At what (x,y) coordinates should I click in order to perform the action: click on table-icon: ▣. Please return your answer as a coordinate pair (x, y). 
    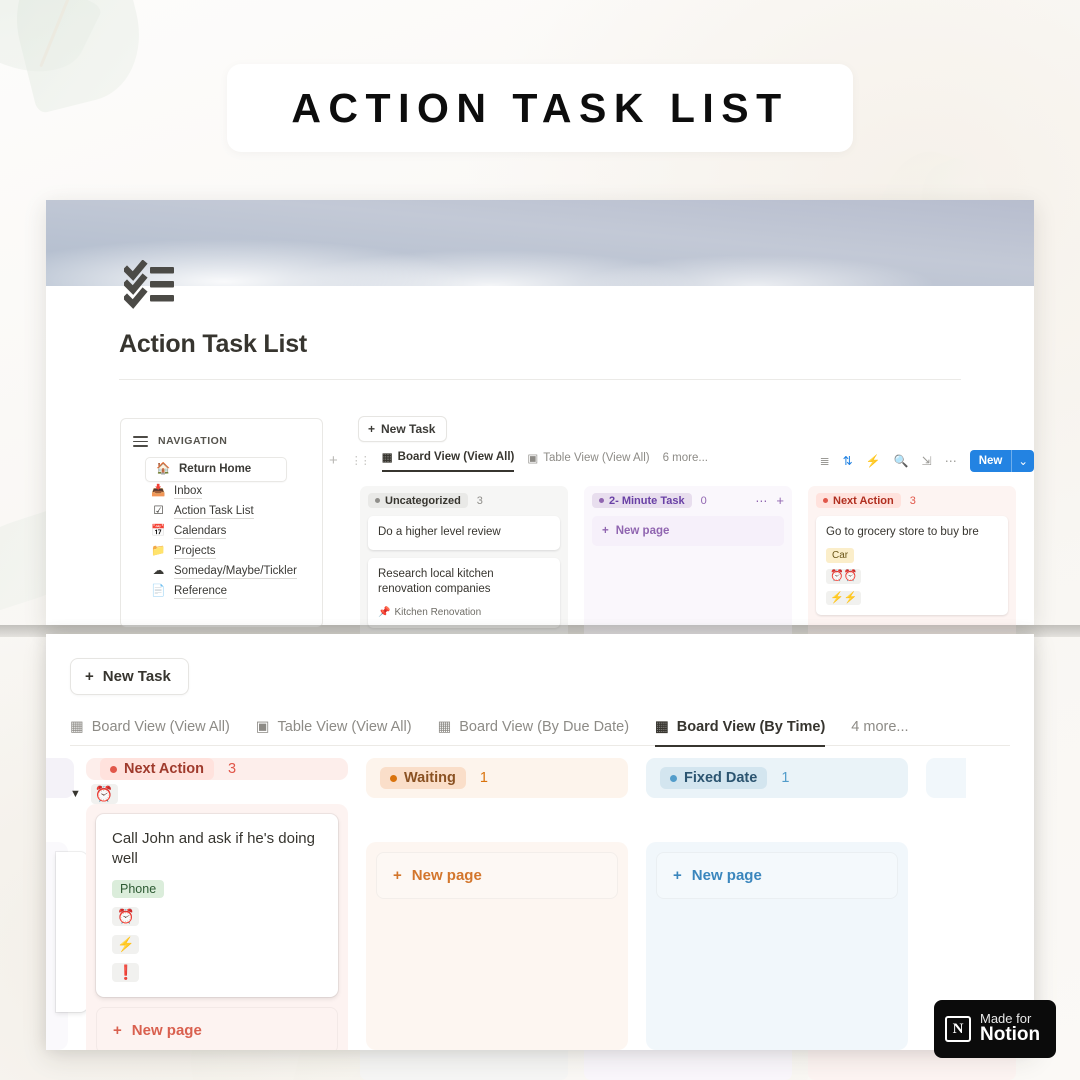
    Looking at the image, I should click on (533, 458).